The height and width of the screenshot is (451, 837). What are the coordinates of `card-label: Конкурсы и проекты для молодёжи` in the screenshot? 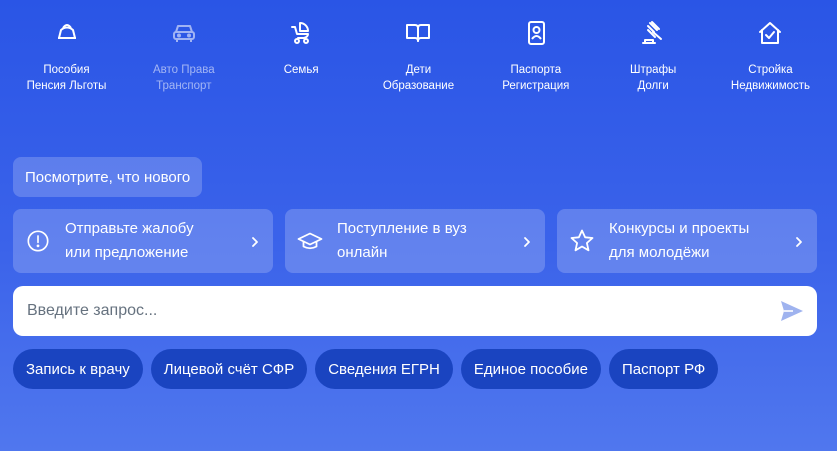 It's located at (679, 240).